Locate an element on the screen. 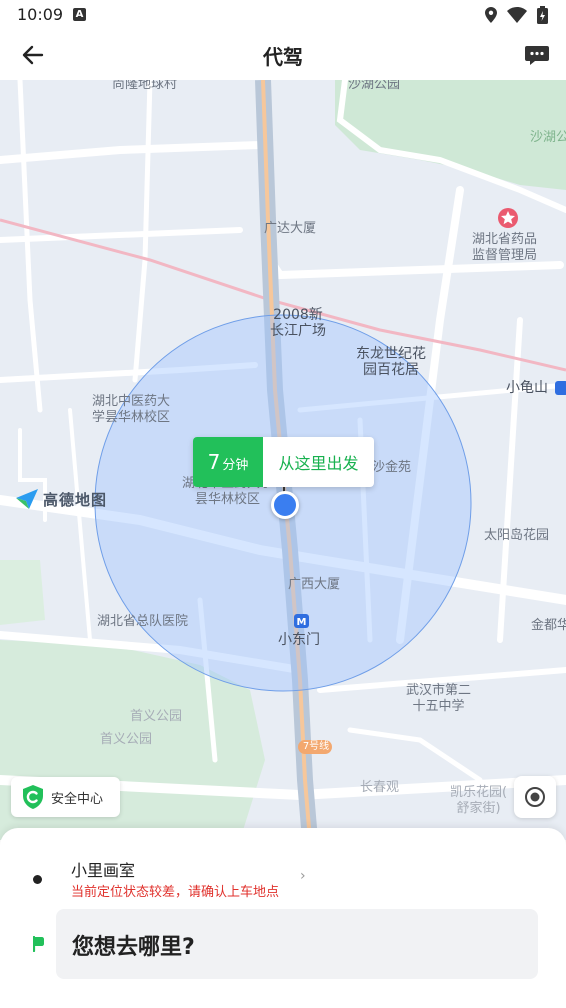 The width and height of the screenshot is (566, 1008). amap-logo: 高德地图 is located at coordinates (60, 499).